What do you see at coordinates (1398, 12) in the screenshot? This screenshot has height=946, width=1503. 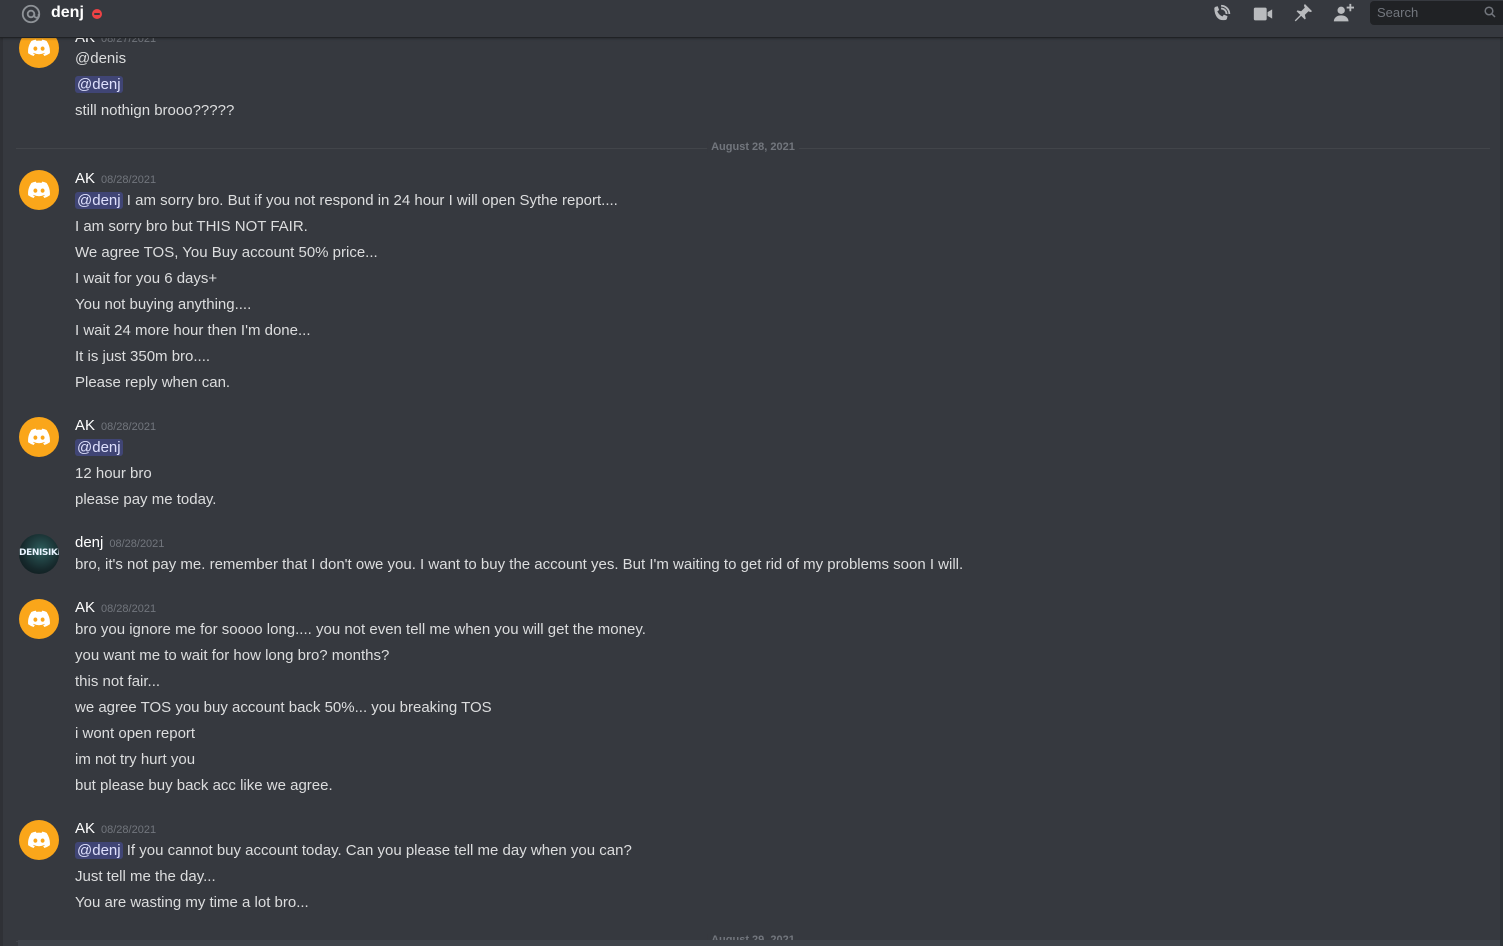 I see `search-placeholder: Search` at bounding box center [1398, 12].